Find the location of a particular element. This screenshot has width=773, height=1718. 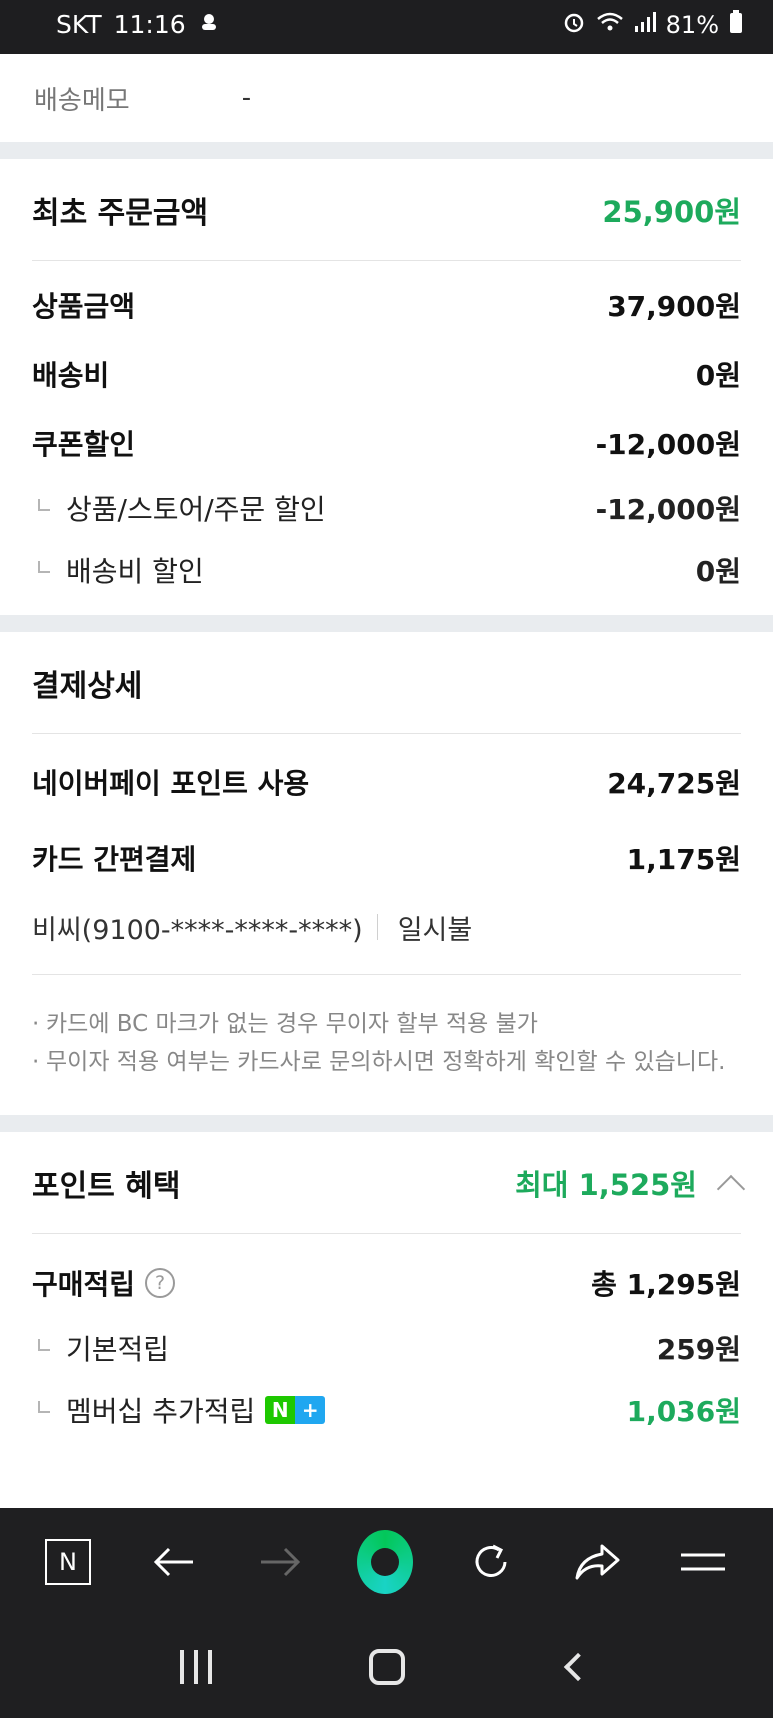

order-total-amount: 25,900원 is located at coordinates (671, 211).